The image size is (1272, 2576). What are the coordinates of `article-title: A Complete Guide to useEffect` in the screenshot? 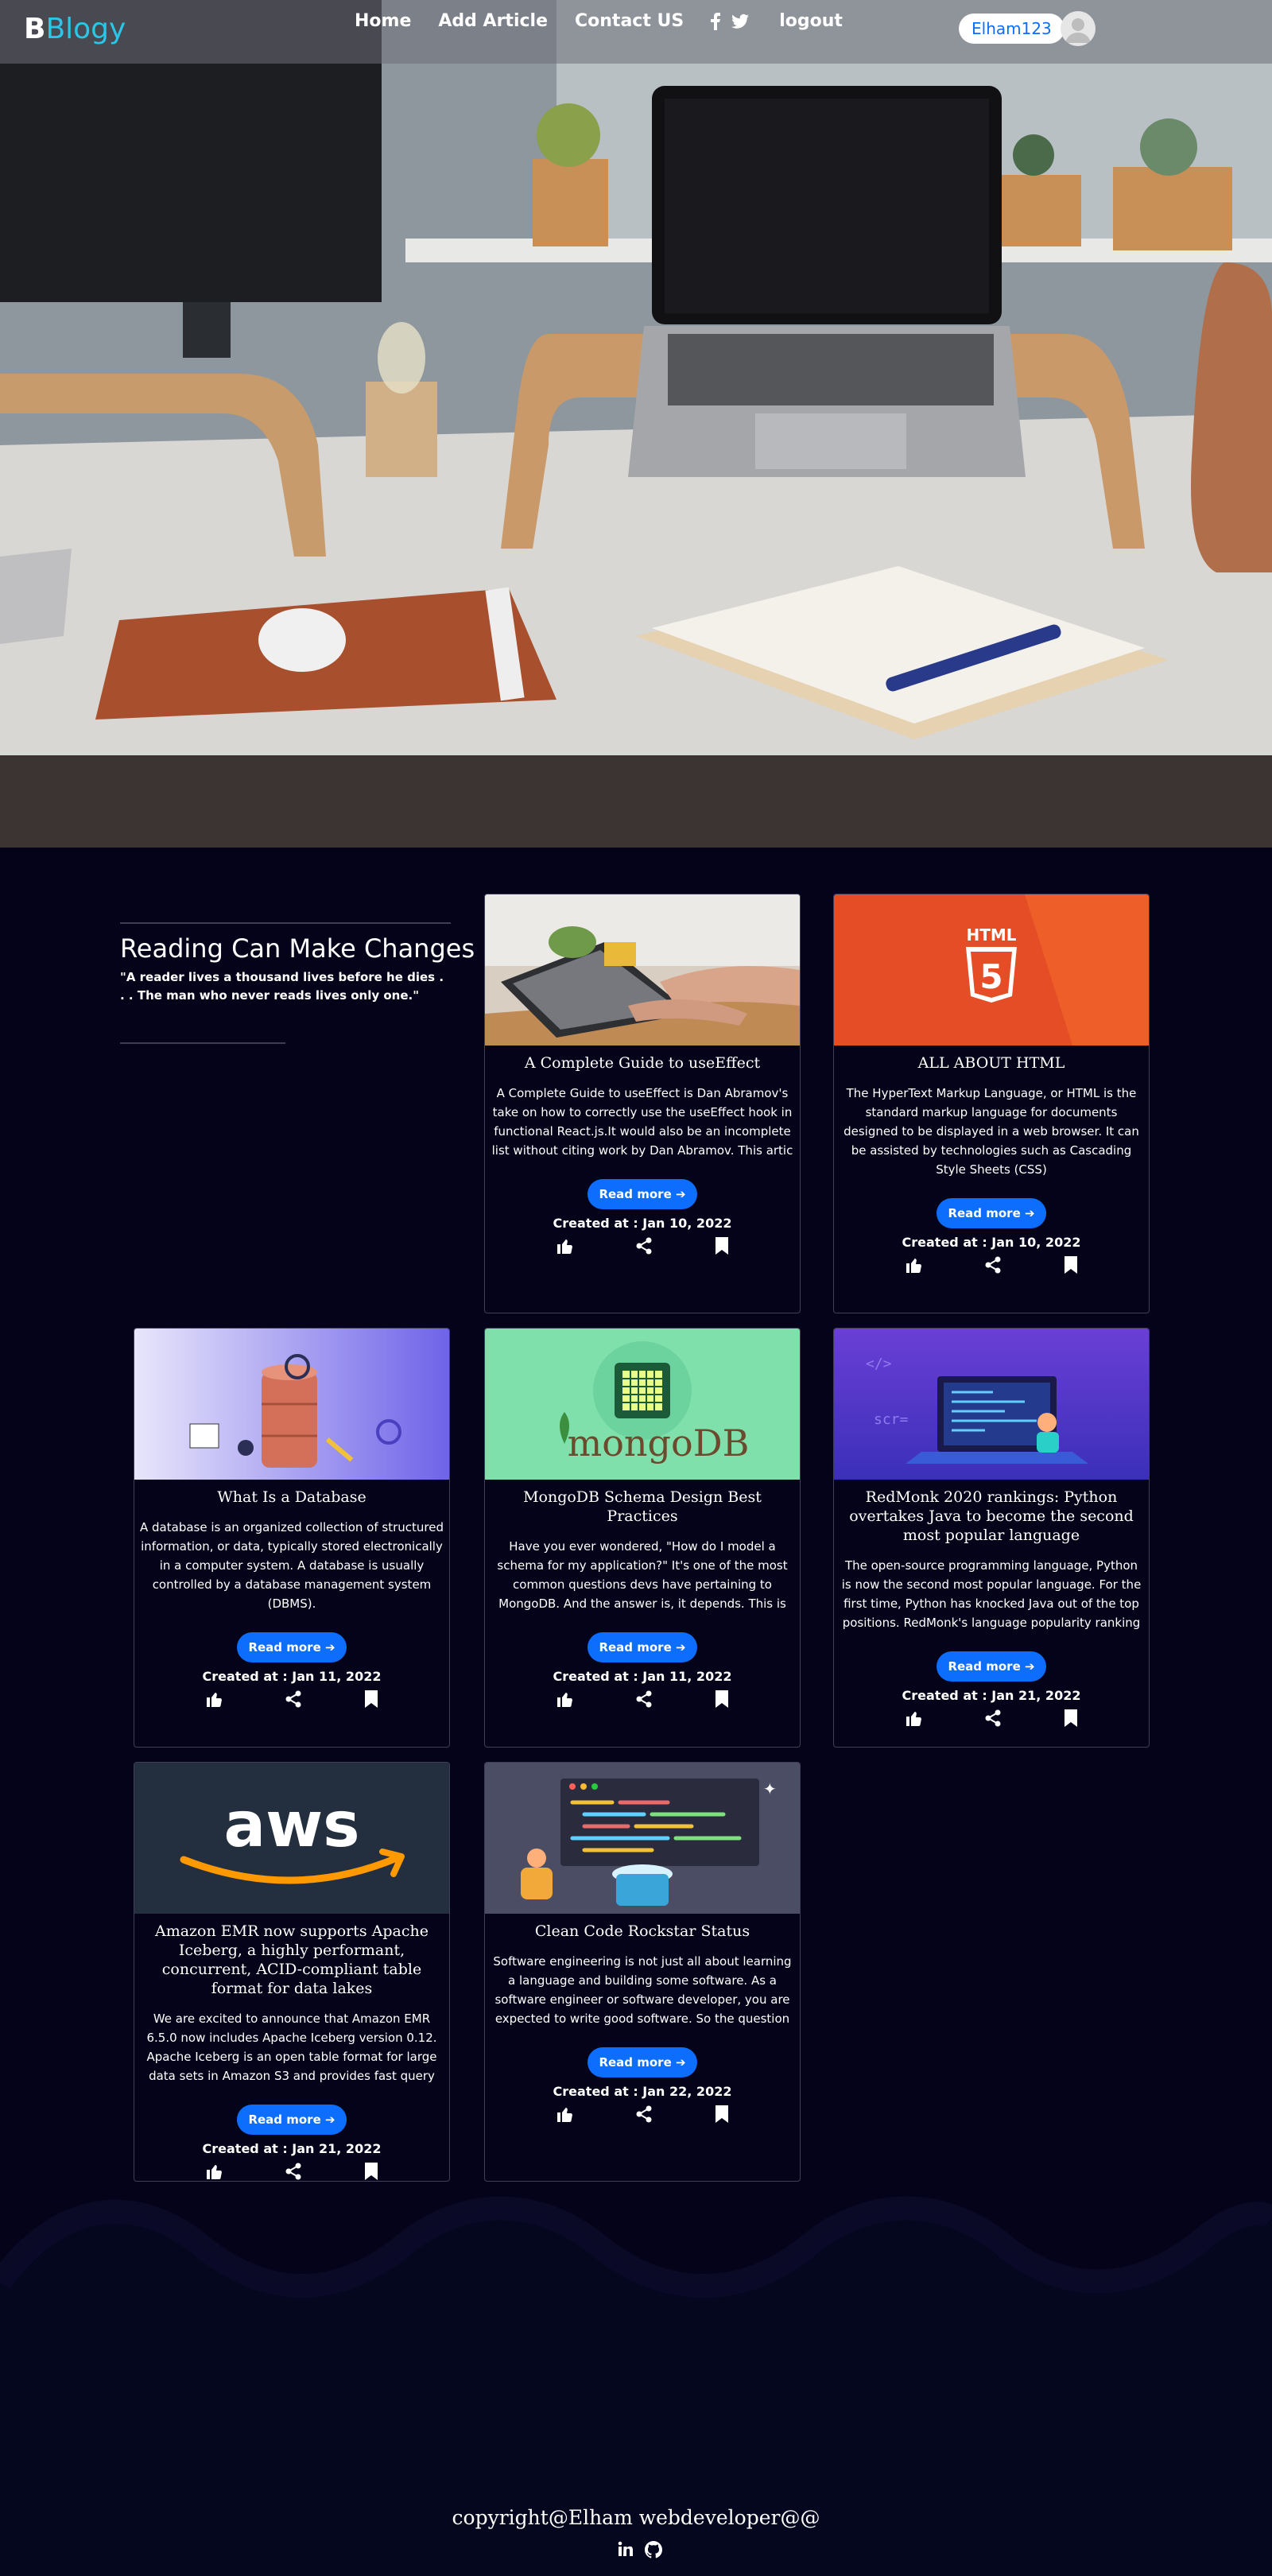 It's located at (642, 1063).